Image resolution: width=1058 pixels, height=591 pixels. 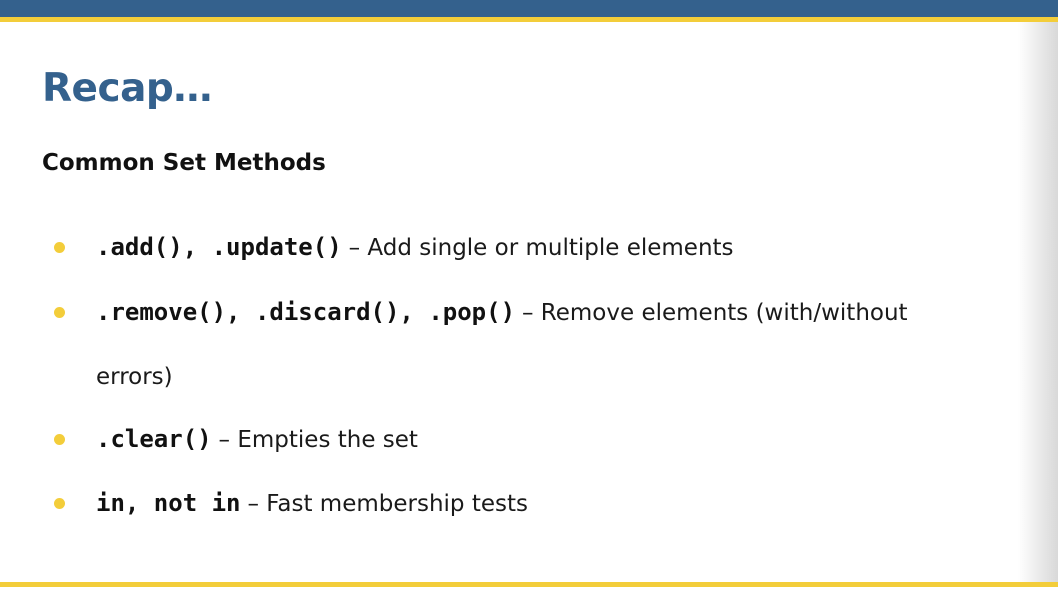 I want to click on slide-subtitle: Common Set Methods, so click(x=184, y=163).